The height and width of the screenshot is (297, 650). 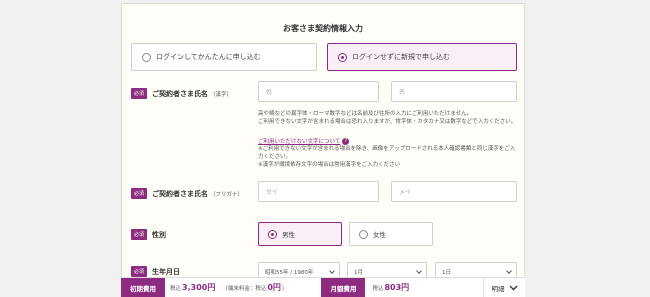 I want to click on first-name-kana-input: メイ, so click(x=454, y=191).